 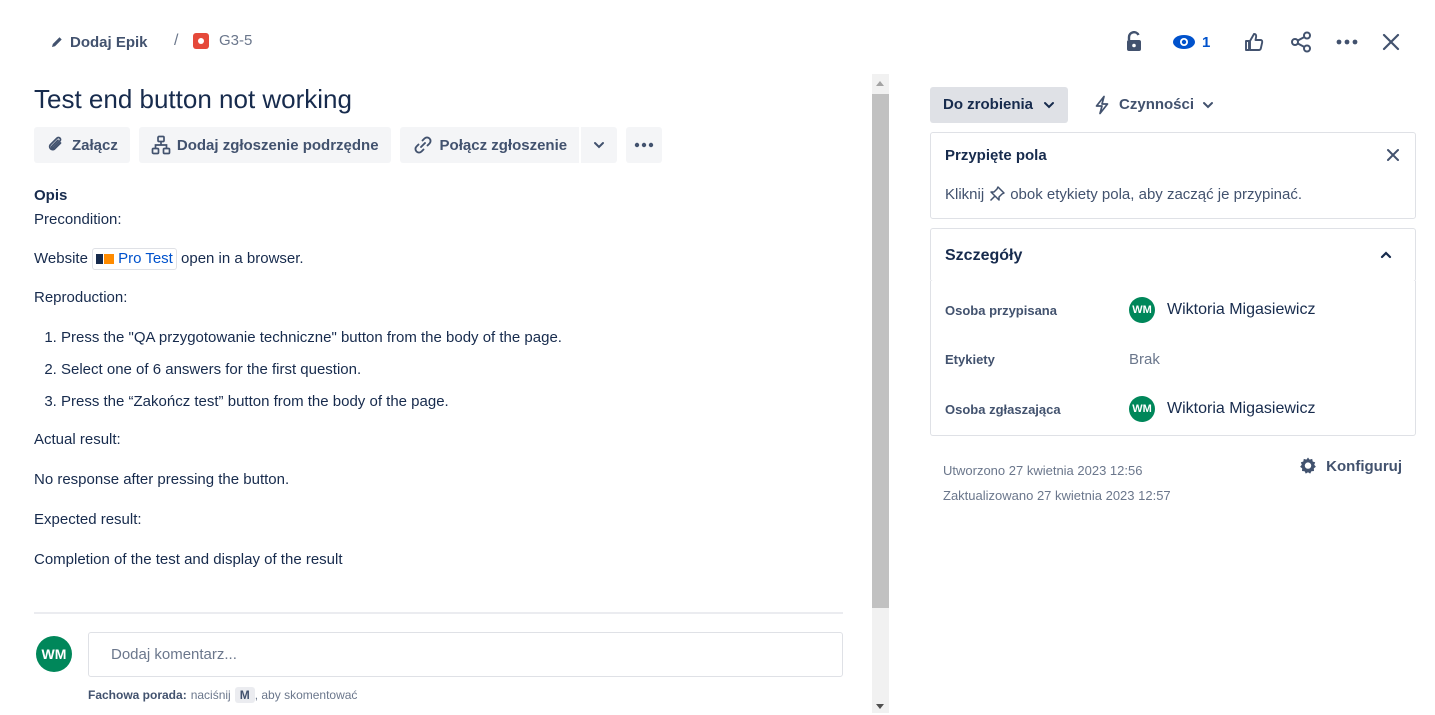 I want to click on link-issue-dropdown, so click(x=599, y=145).